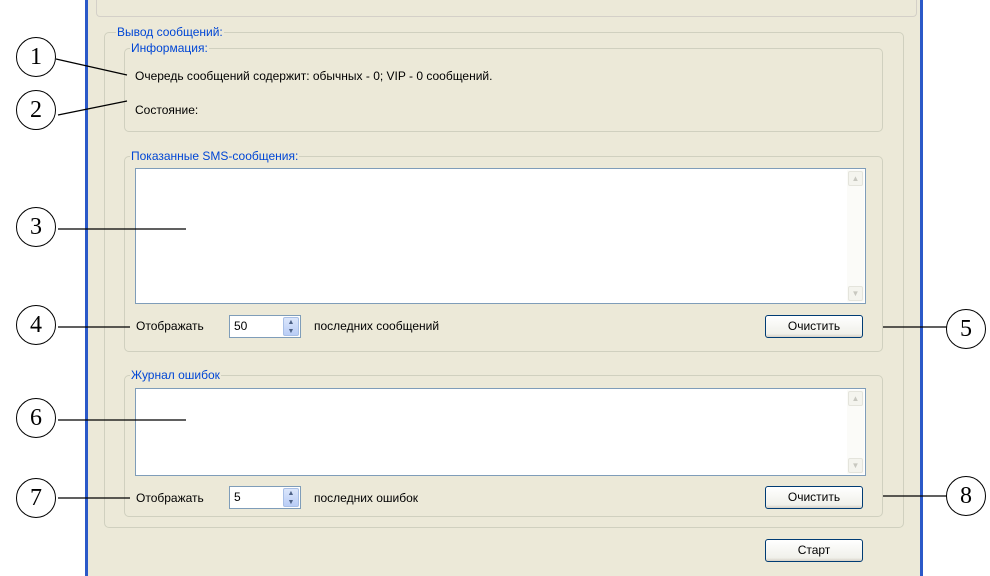  I want to click on callout-1: 1, so click(36, 57).